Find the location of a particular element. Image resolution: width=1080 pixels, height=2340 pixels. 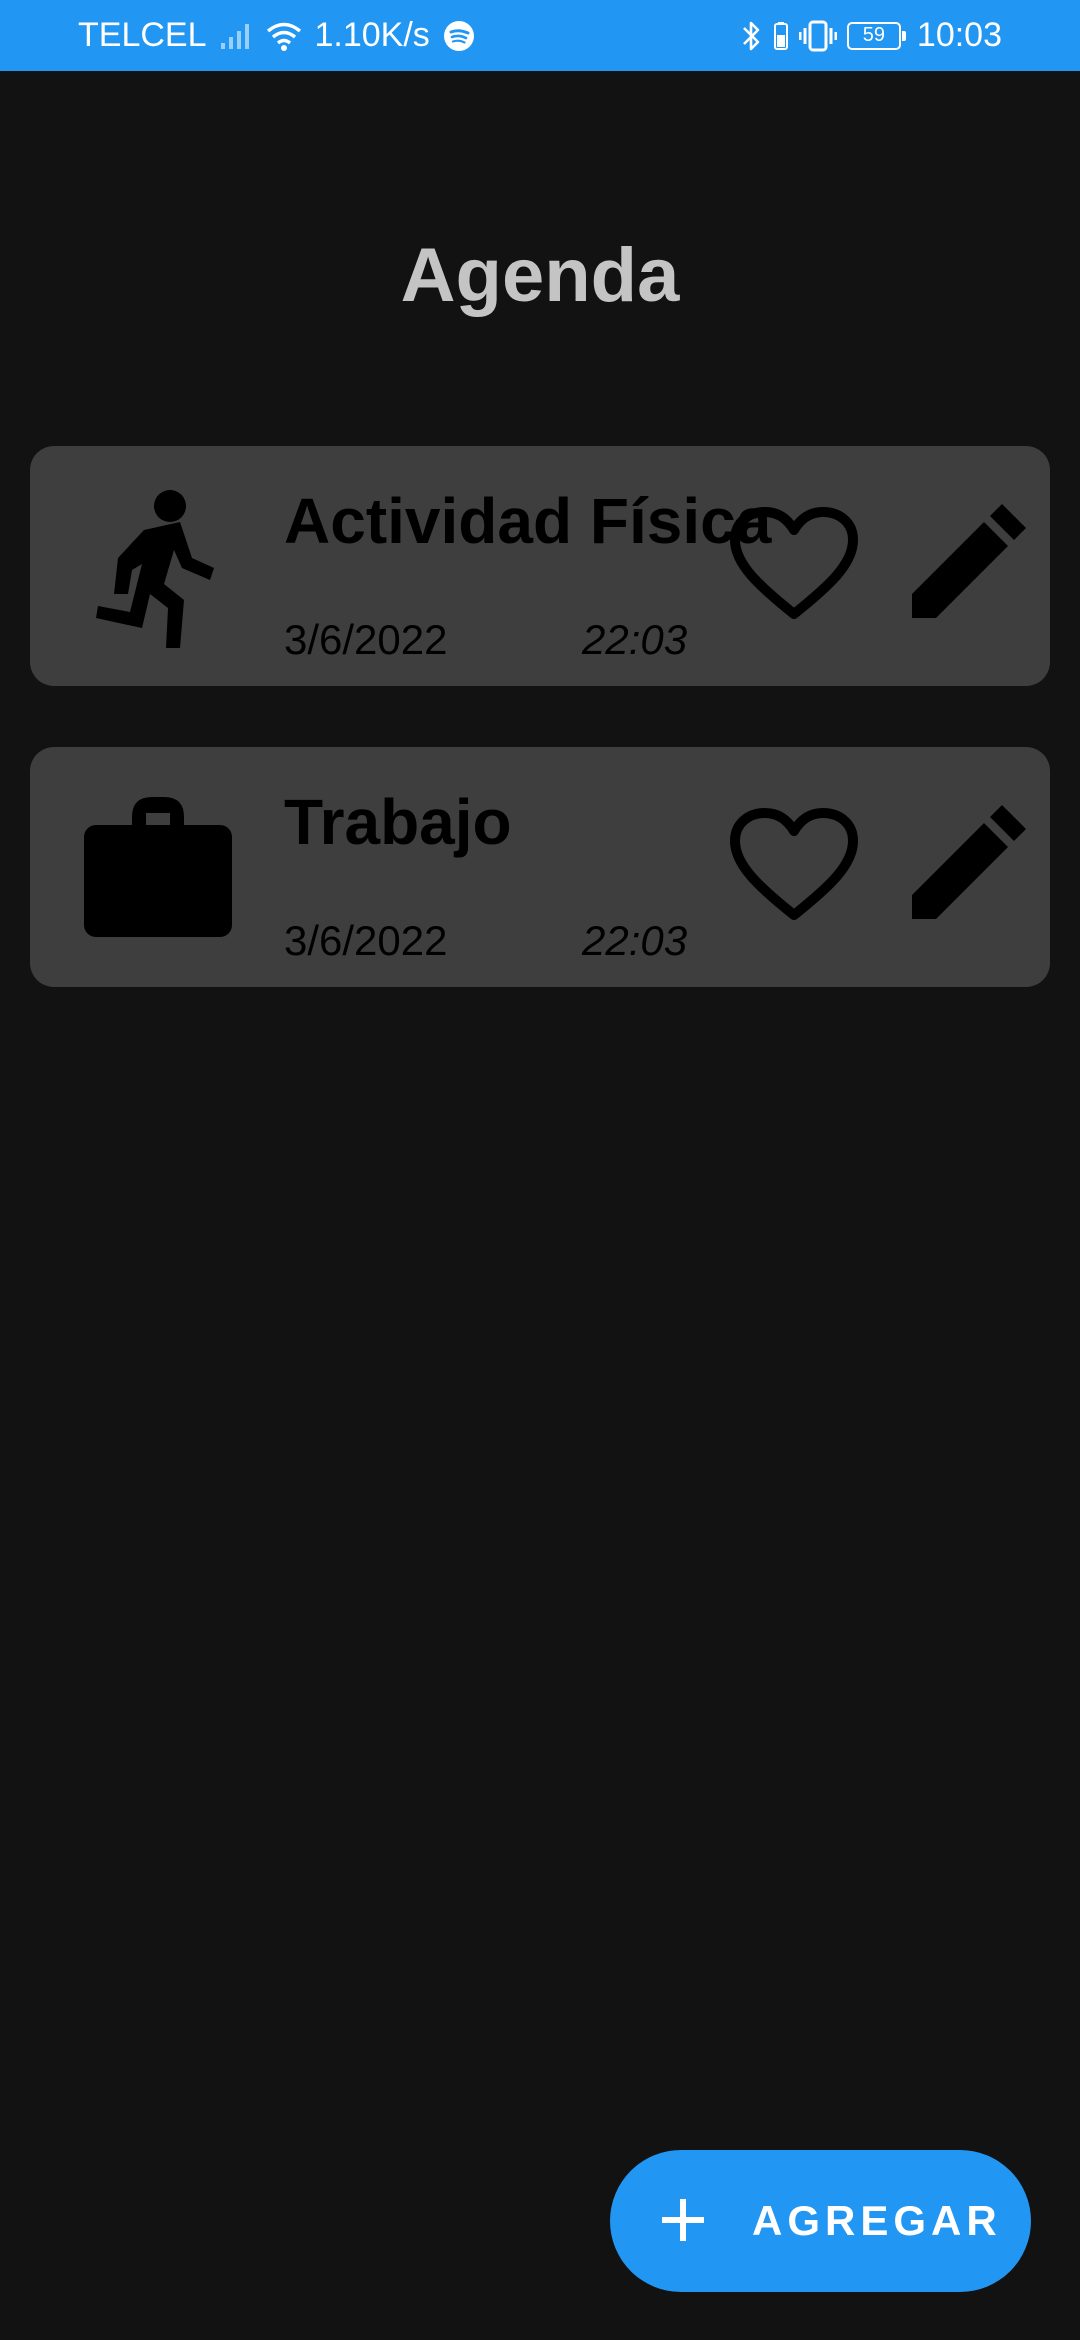

briefcase-icon is located at coordinates (158, 867).